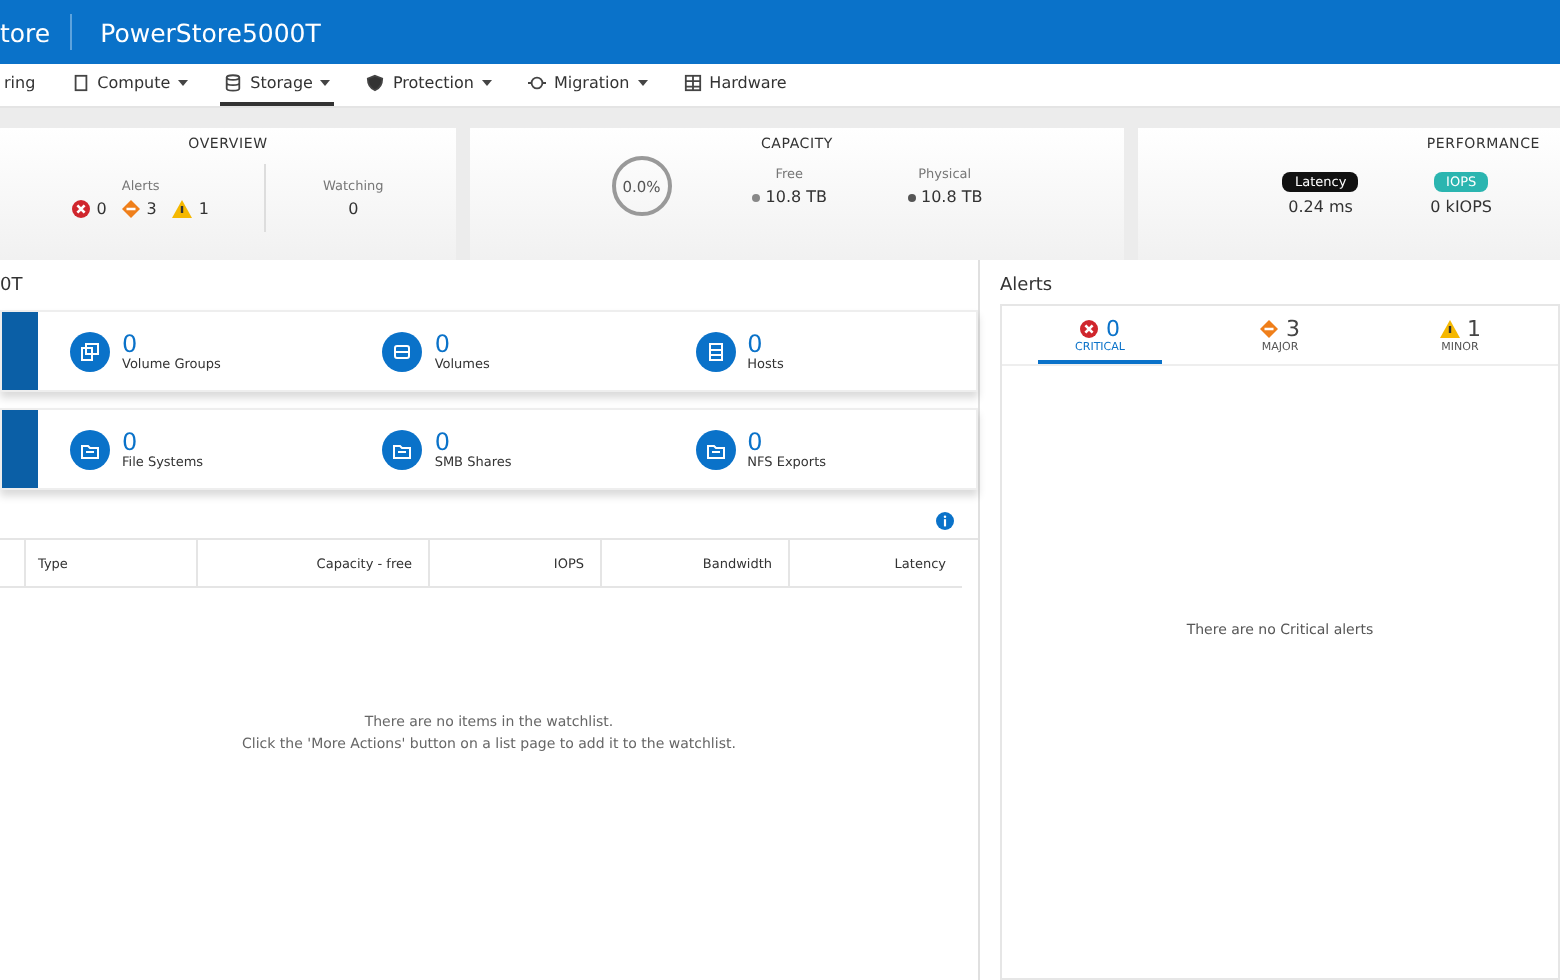 The height and width of the screenshot is (980, 1560). What do you see at coordinates (211, 32) in the screenshot?
I see `system-name: PowerStore5000T` at bounding box center [211, 32].